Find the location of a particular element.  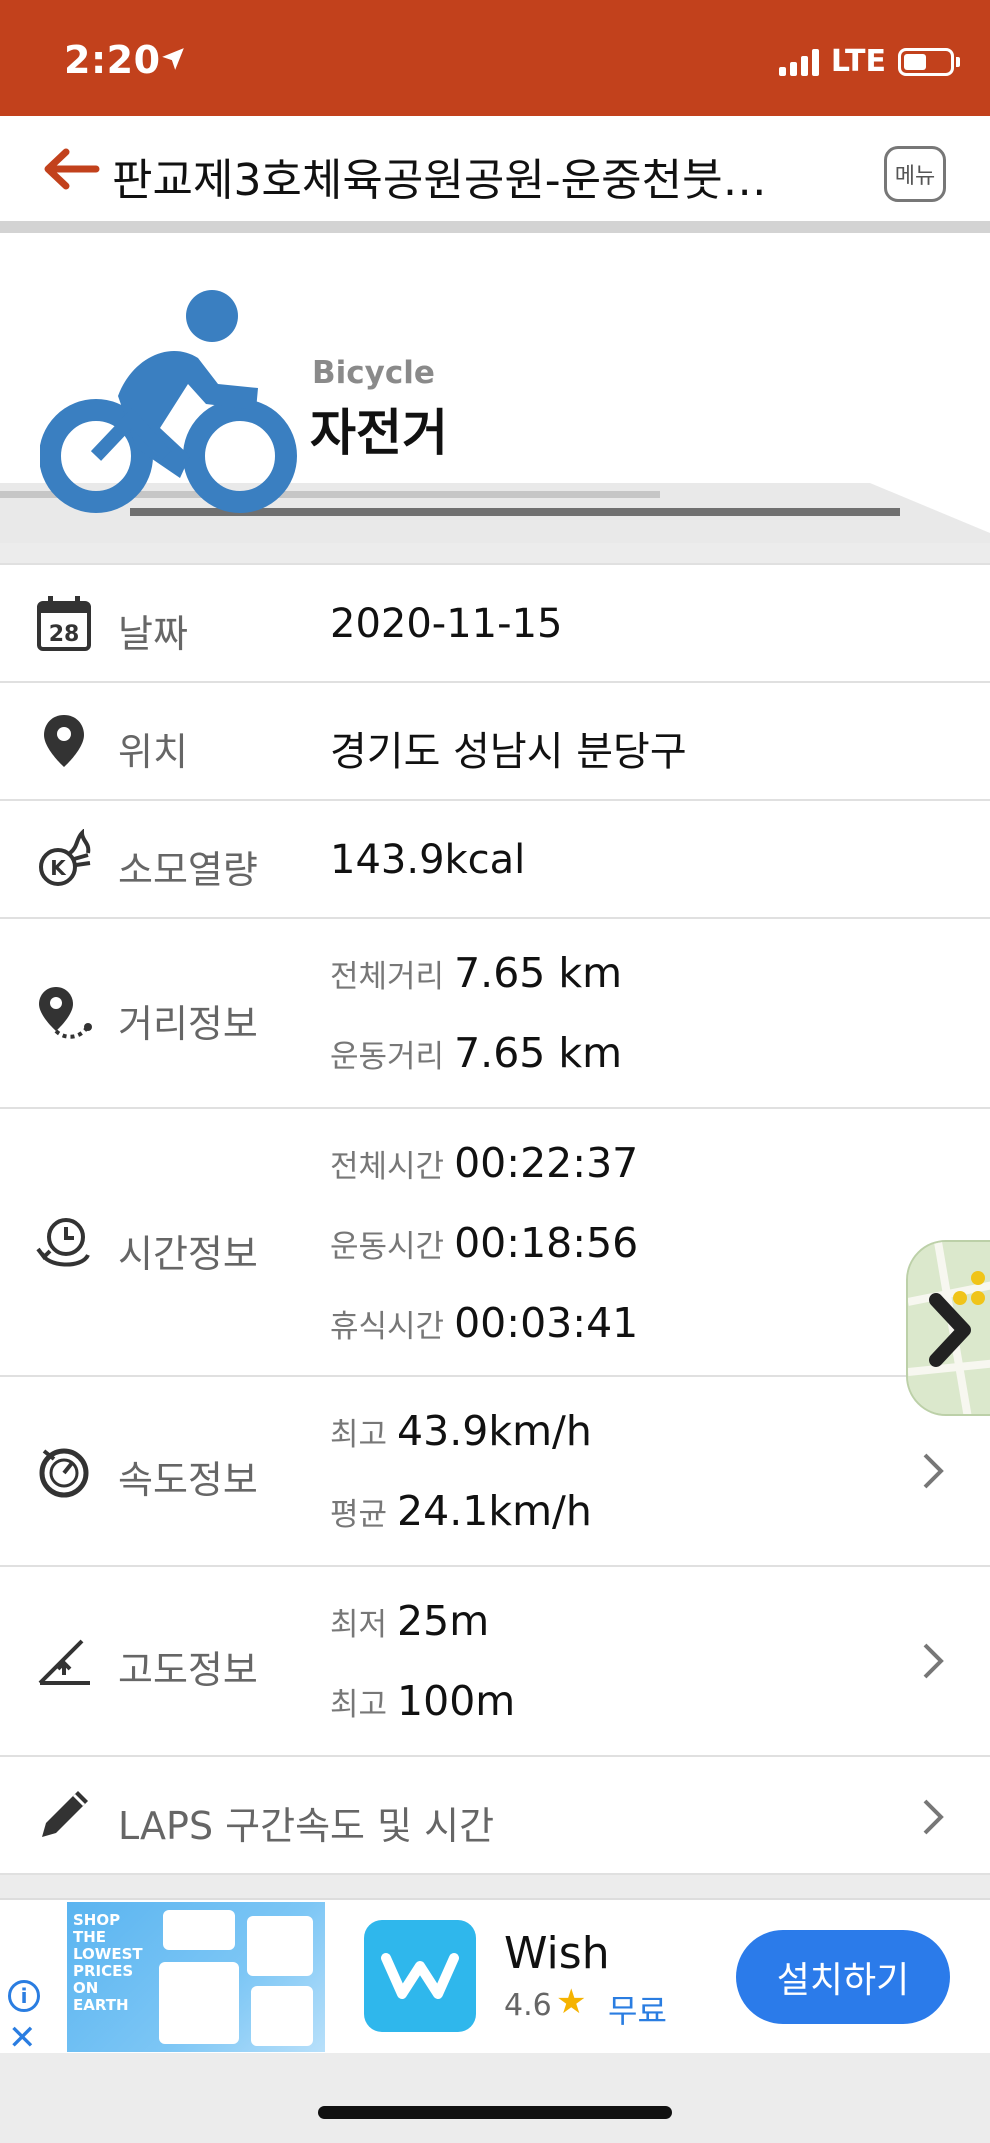

moving-distance: 운동거리 7.65 km is located at coordinates (476, 1053).